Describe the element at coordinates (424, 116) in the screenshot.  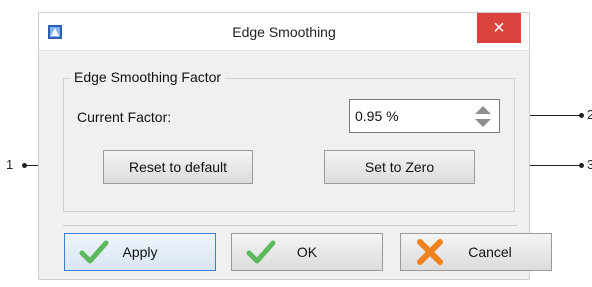
I see `factor-spinbox: 0.95 %` at that location.